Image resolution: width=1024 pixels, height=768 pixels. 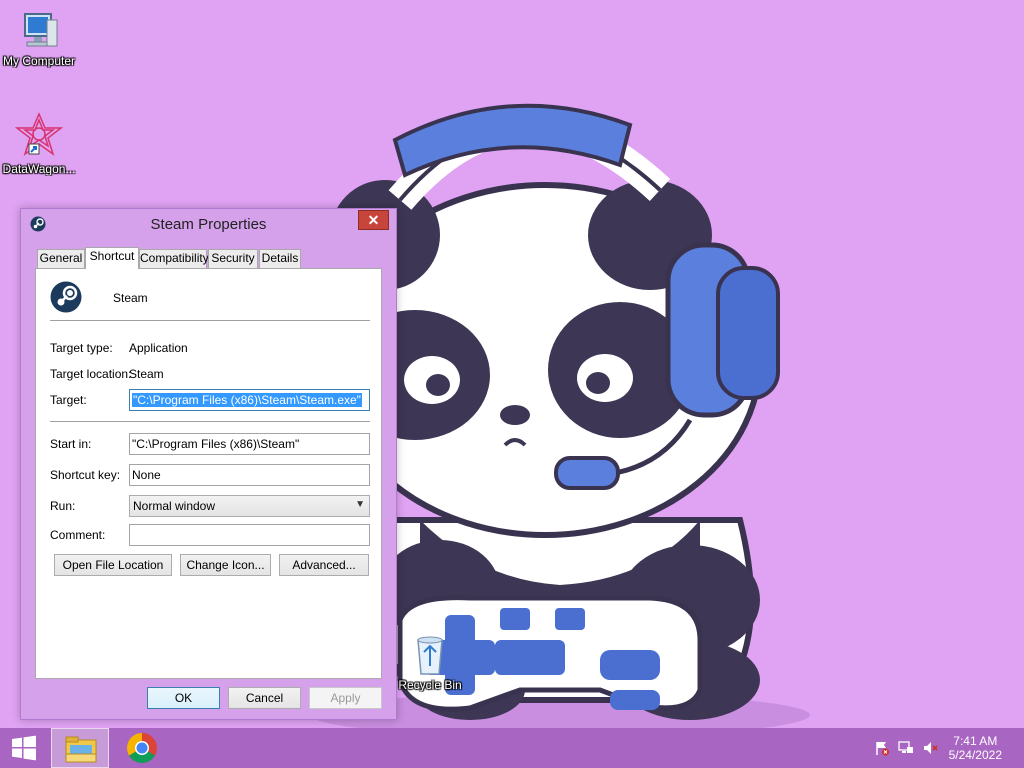 I want to click on run-label: Run:, so click(x=63, y=506).